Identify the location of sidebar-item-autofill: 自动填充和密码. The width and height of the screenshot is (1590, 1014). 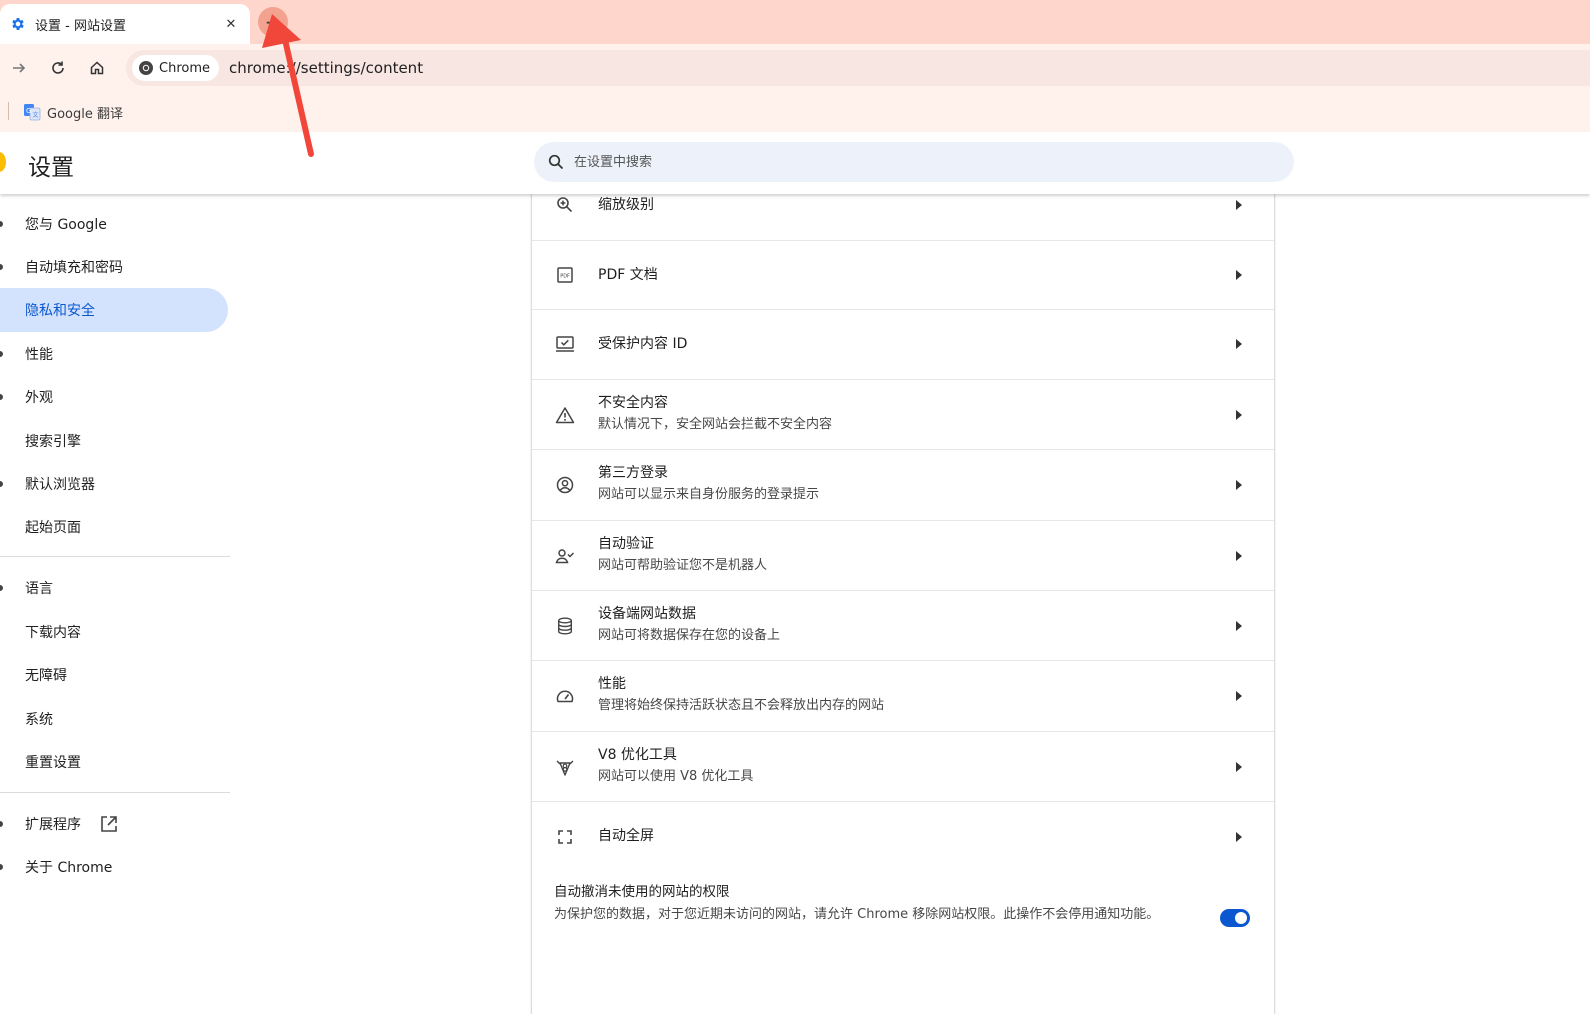
(114, 267).